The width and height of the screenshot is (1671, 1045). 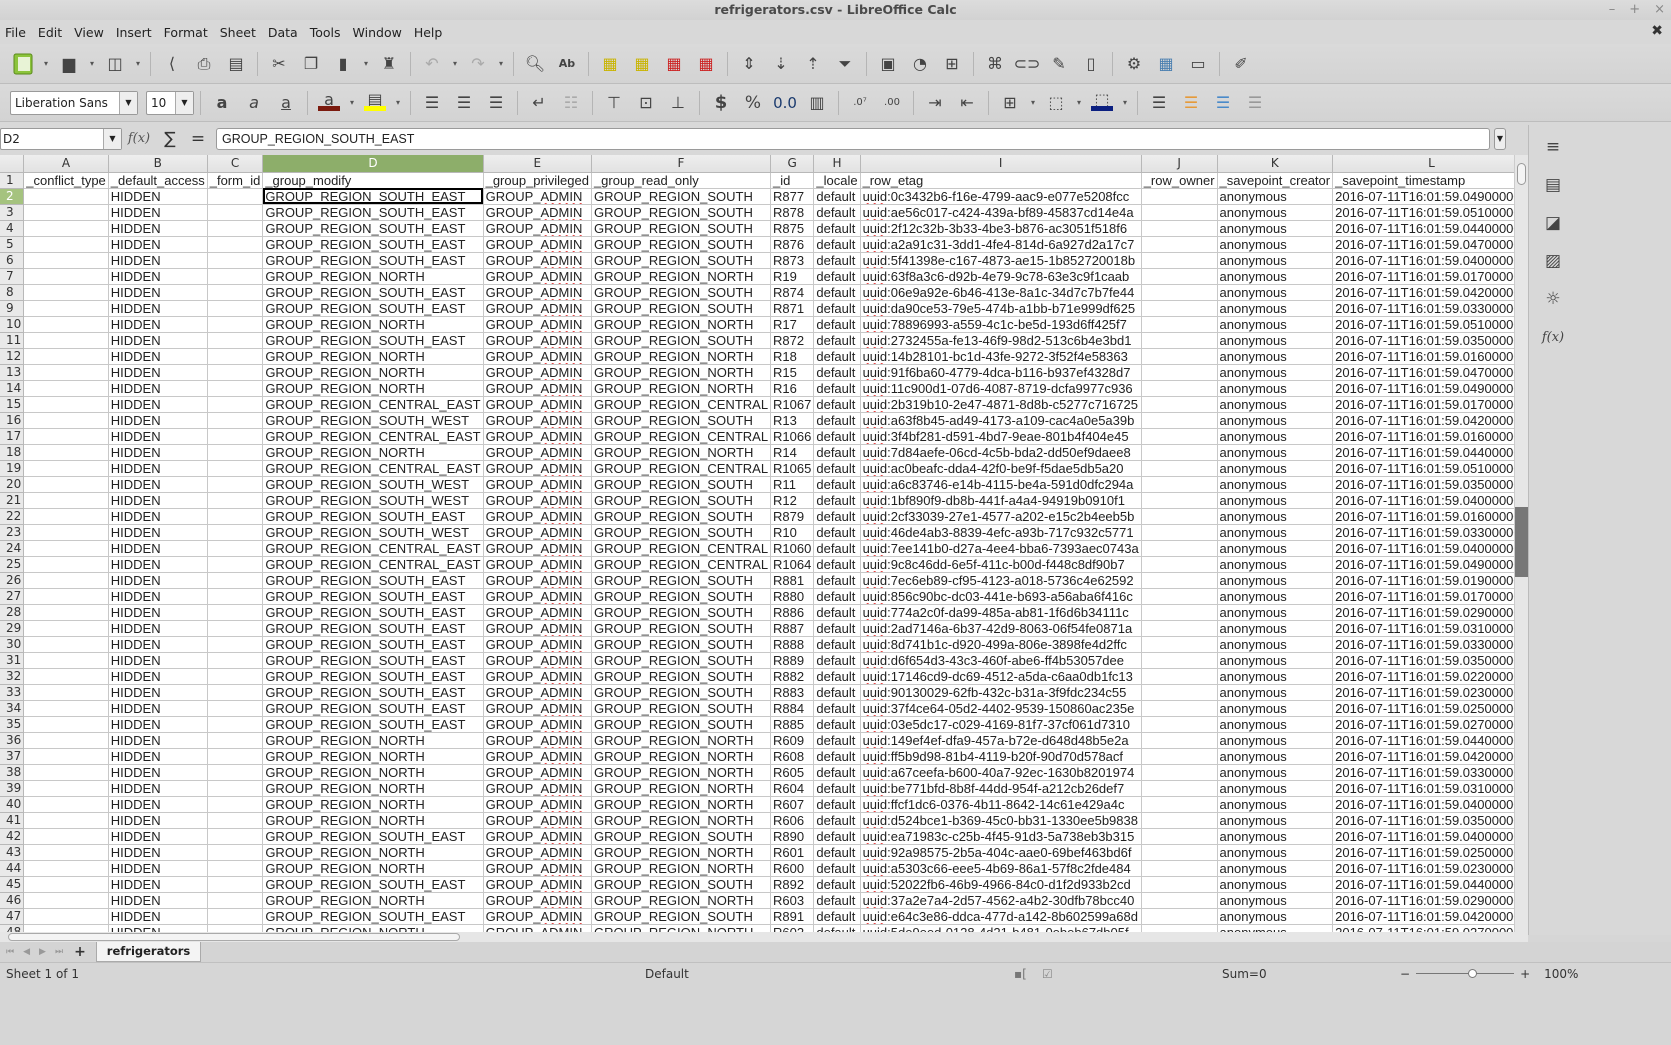 I want to click on cell: R883, so click(x=792, y=692).